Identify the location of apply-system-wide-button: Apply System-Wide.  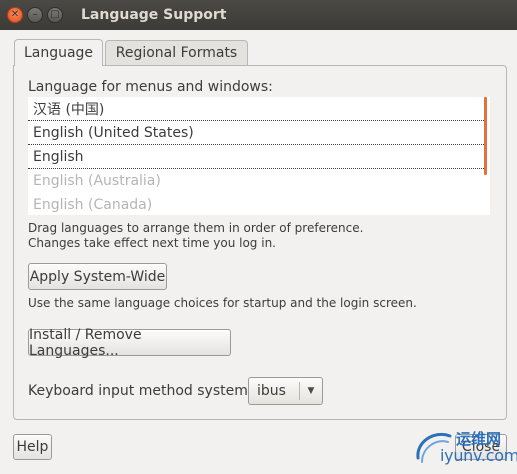
(97, 276).